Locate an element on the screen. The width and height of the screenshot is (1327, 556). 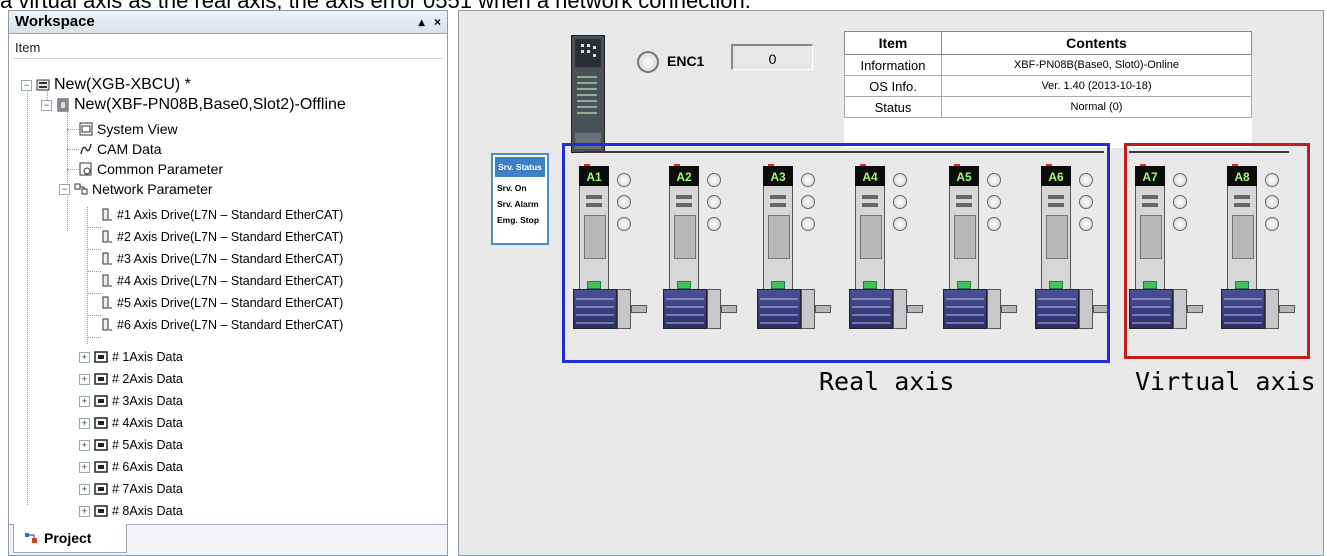
workspace-tab-bar: Project is located at coordinates (228, 539).